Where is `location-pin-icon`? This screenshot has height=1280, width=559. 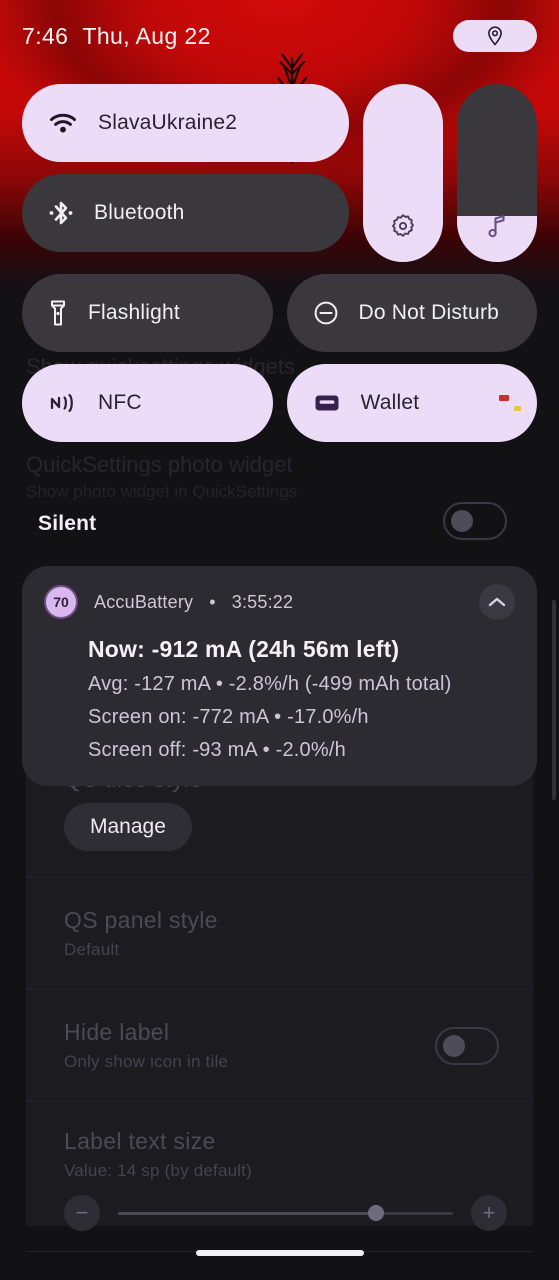 location-pin-icon is located at coordinates (495, 36).